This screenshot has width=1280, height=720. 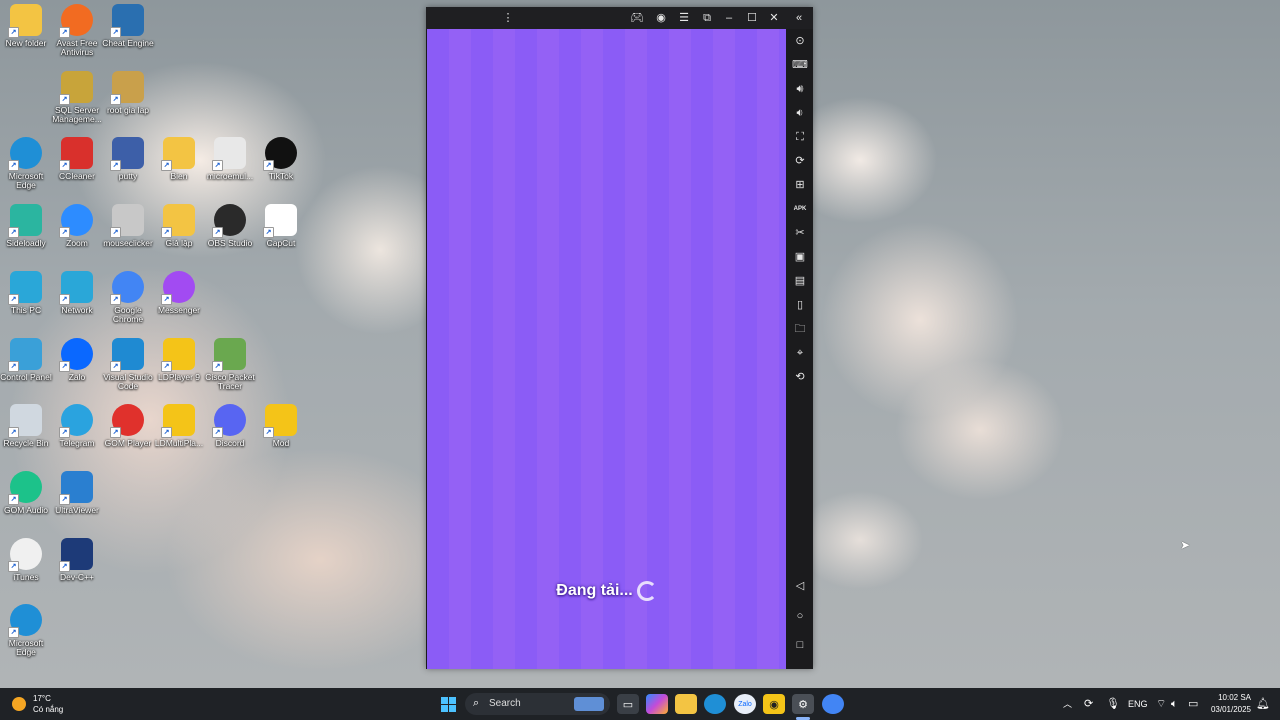 What do you see at coordinates (800, 305) in the screenshot?
I see `shake-icon: ▯` at bounding box center [800, 305].